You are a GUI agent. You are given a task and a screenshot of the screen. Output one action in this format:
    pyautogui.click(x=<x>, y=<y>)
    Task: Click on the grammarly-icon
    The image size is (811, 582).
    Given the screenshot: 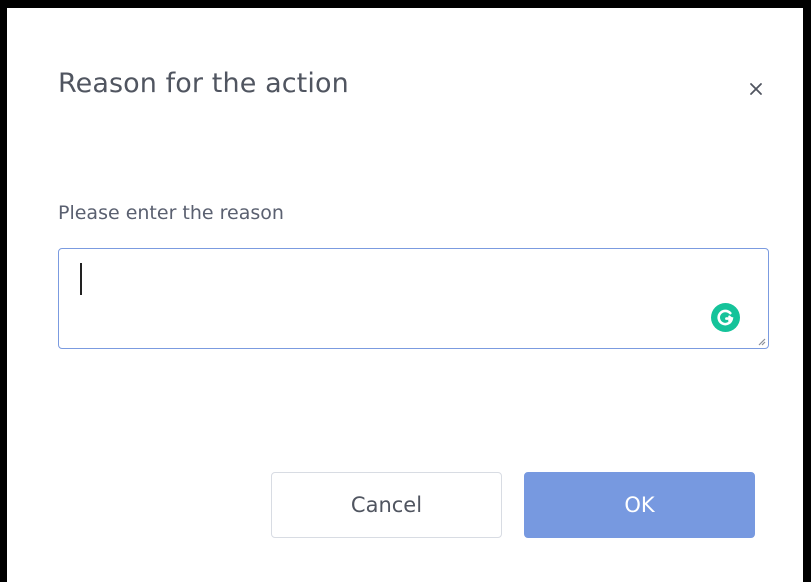 What is the action you would take?
    pyautogui.click(x=725, y=317)
    